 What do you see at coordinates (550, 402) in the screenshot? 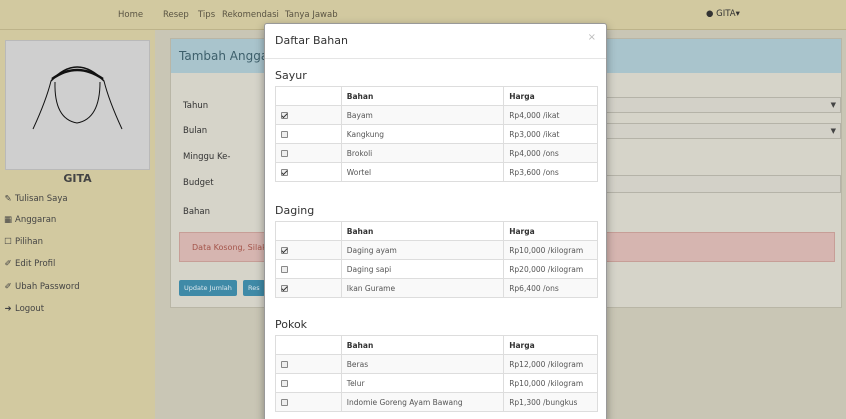
I see `bahan-harga: Rp1,300 /bungkus` at bounding box center [550, 402].